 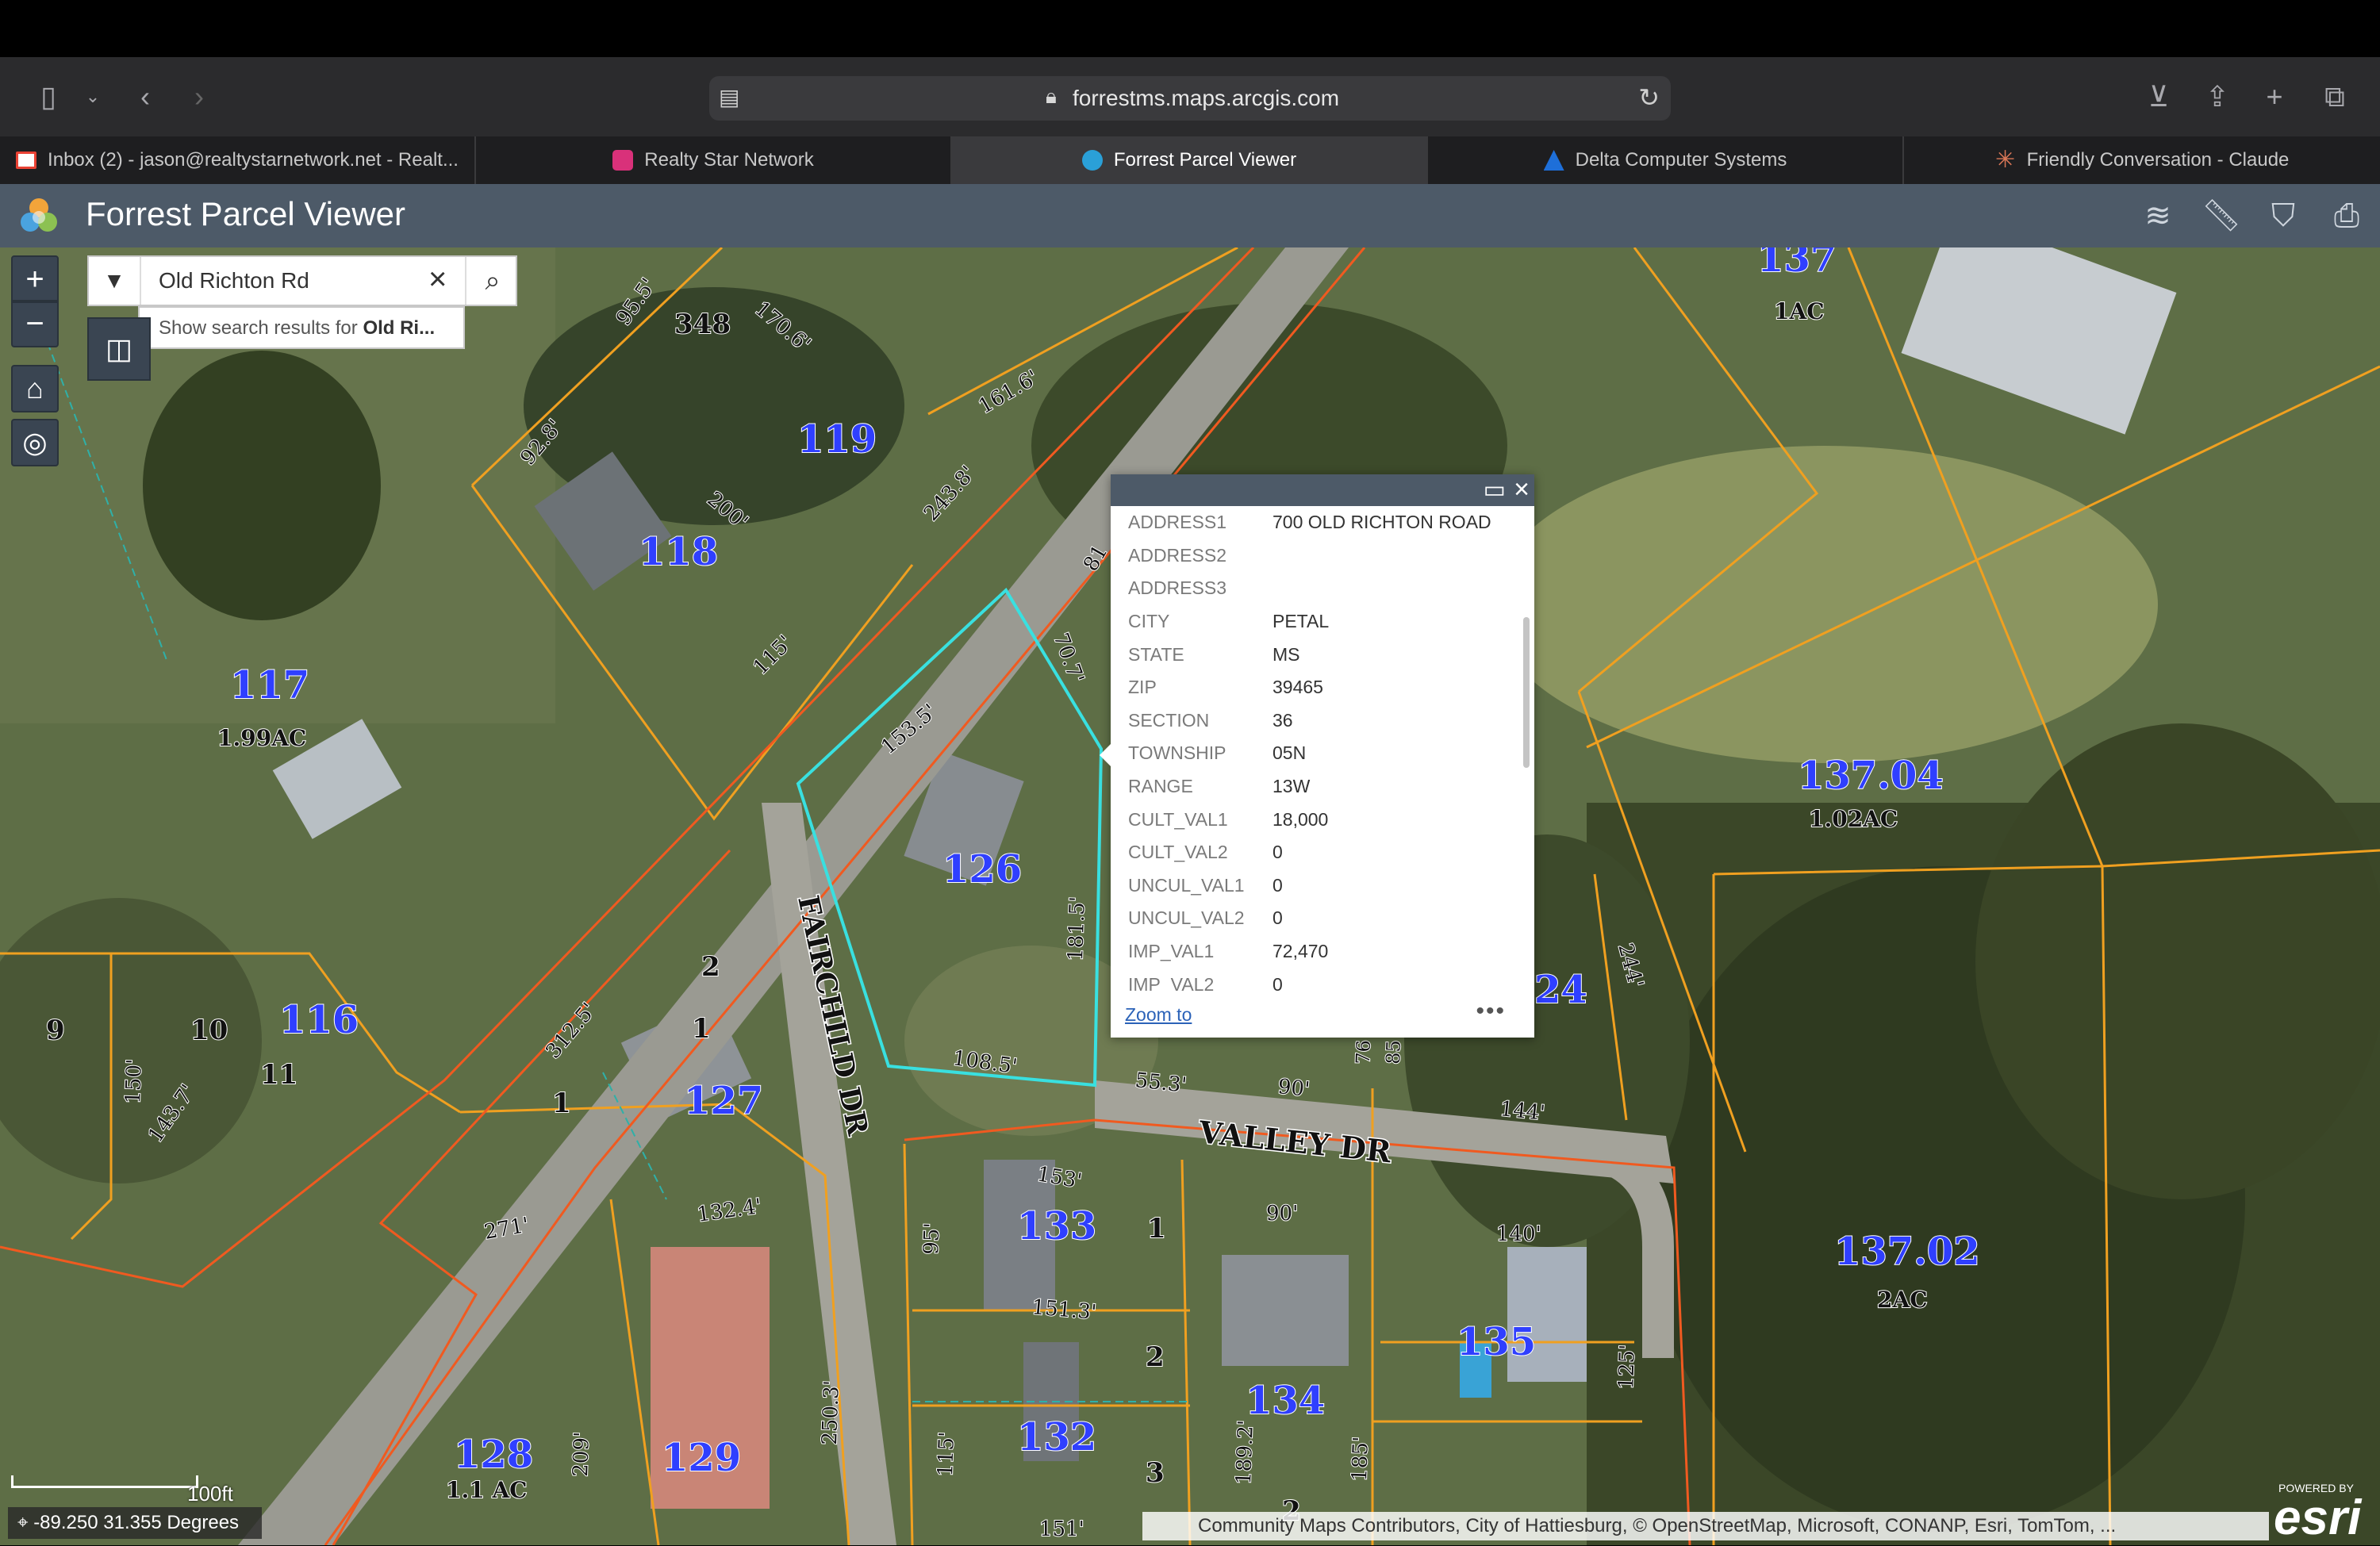 What do you see at coordinates (486, 1490) in the screenshot?
I see `acreage-label: 1.1 AC` at bounding box center [486, 1490].